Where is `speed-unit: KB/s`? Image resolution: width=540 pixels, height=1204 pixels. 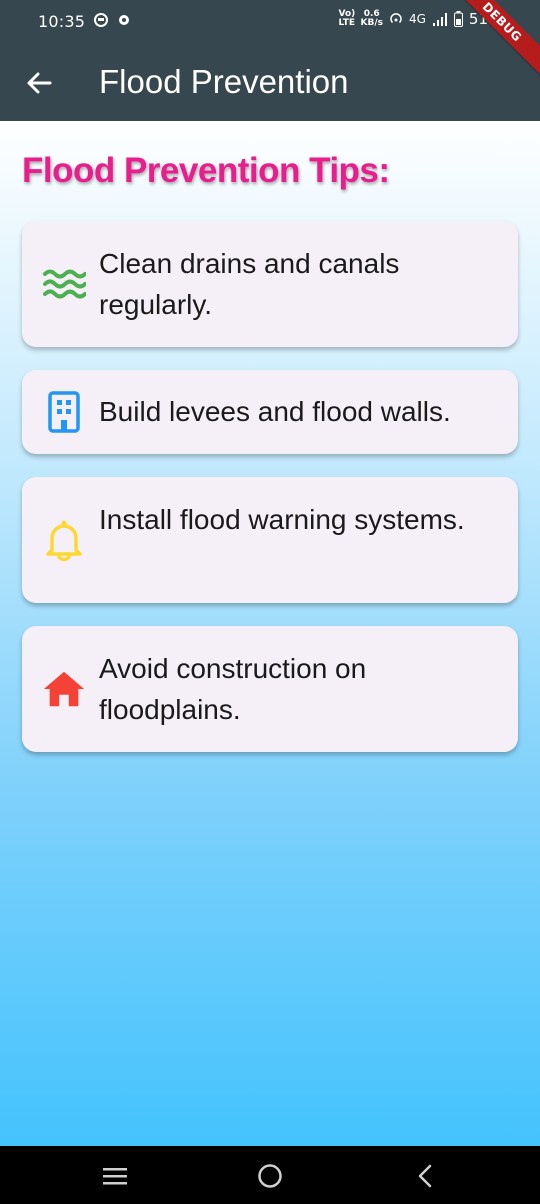
speed-unit: KB/s is located at coordinates (371, 23).